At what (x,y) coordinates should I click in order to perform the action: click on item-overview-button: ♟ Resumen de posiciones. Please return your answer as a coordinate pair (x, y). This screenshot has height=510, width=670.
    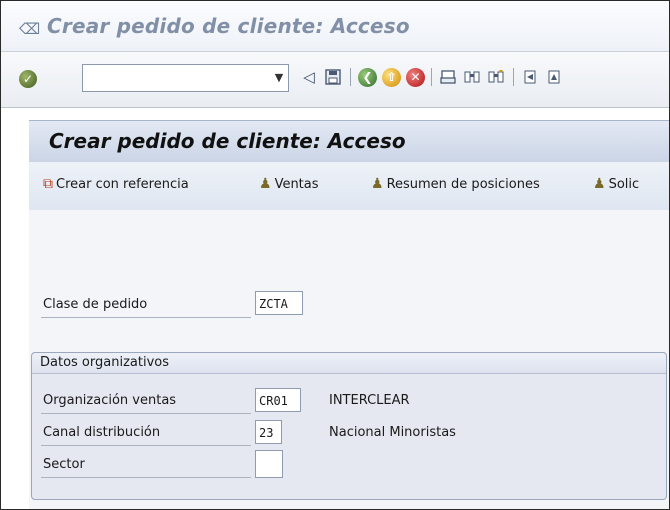
    Looking at the image, I should click on (455, 184).